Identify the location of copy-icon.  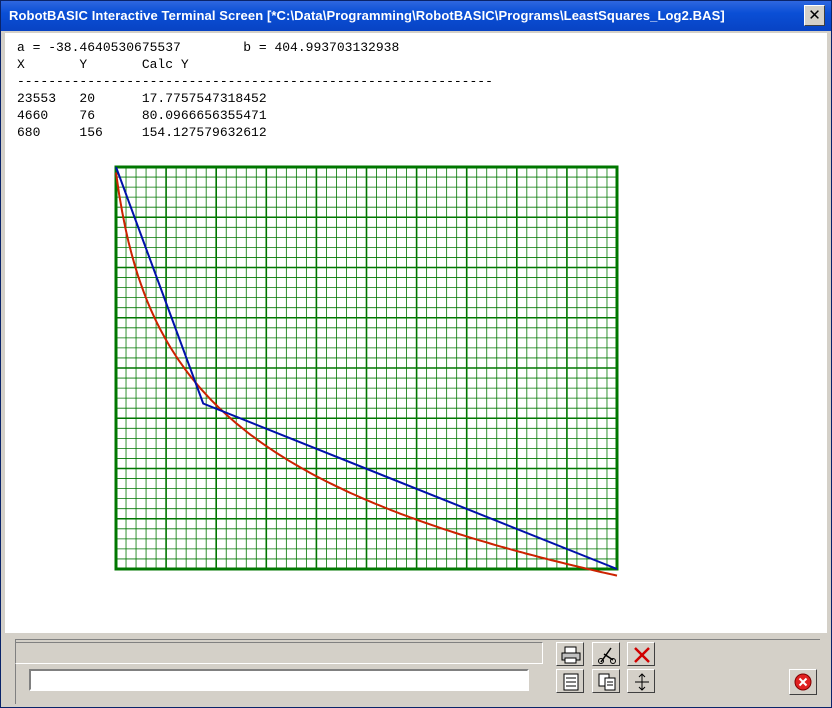
(607, 682).